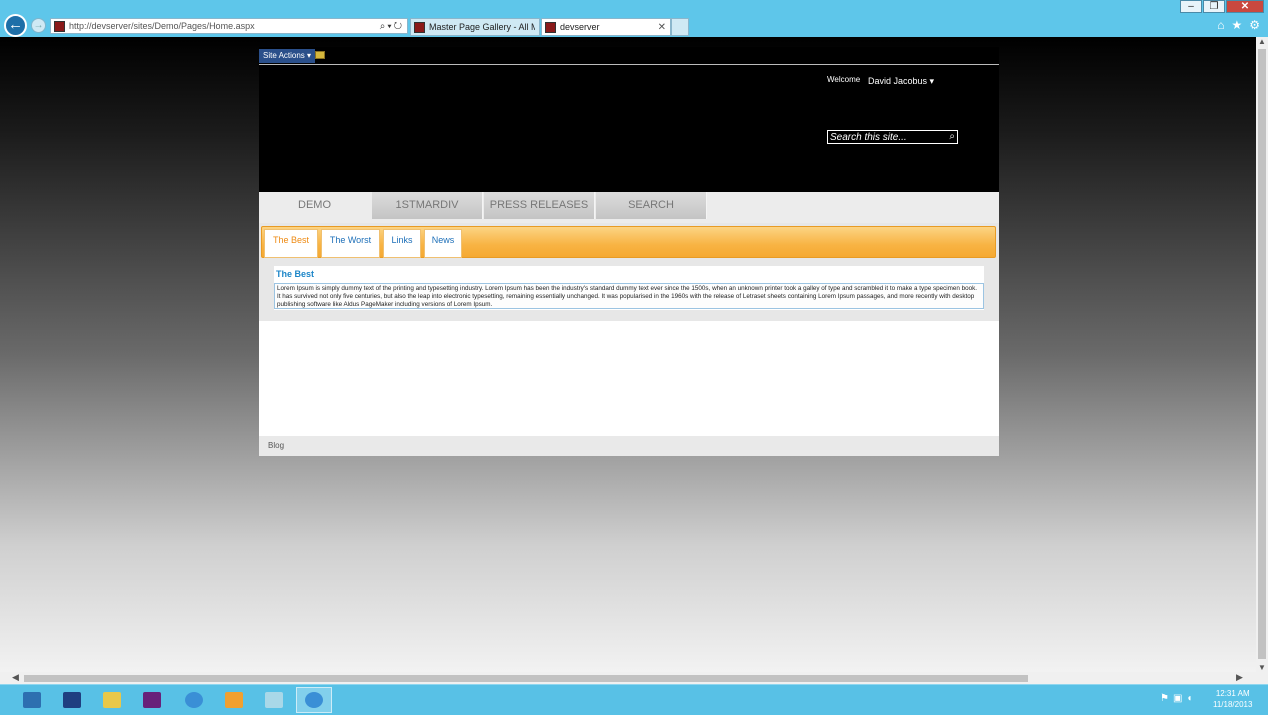  What do you see at coordinates (320, 55) in the screenshot?
I see `folder-icon` at bounding box center [320, 55].